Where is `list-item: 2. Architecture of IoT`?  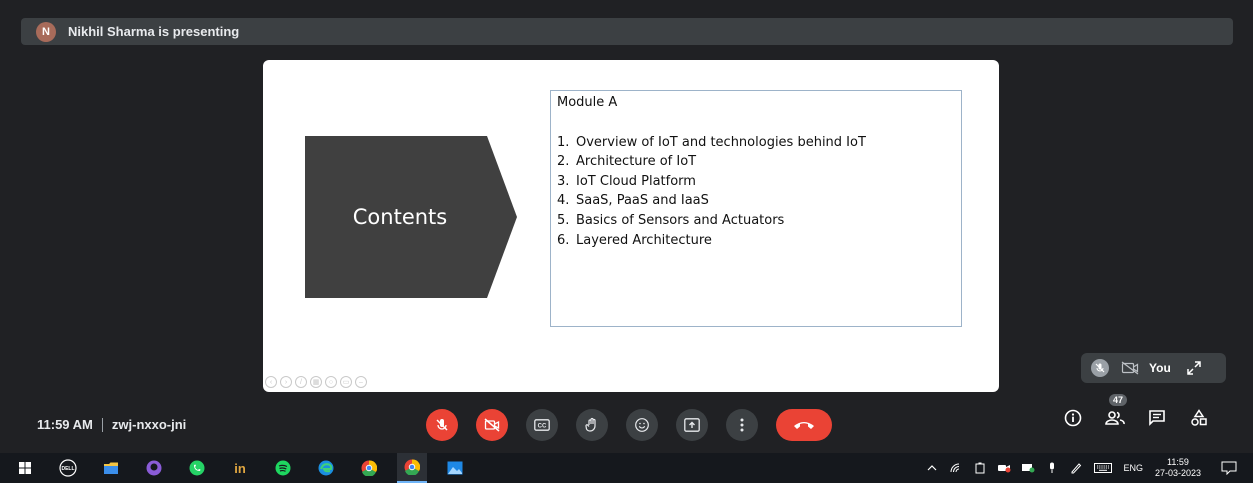 list-item: 2. Architecture of IoT is located at coordinates (627, 162).